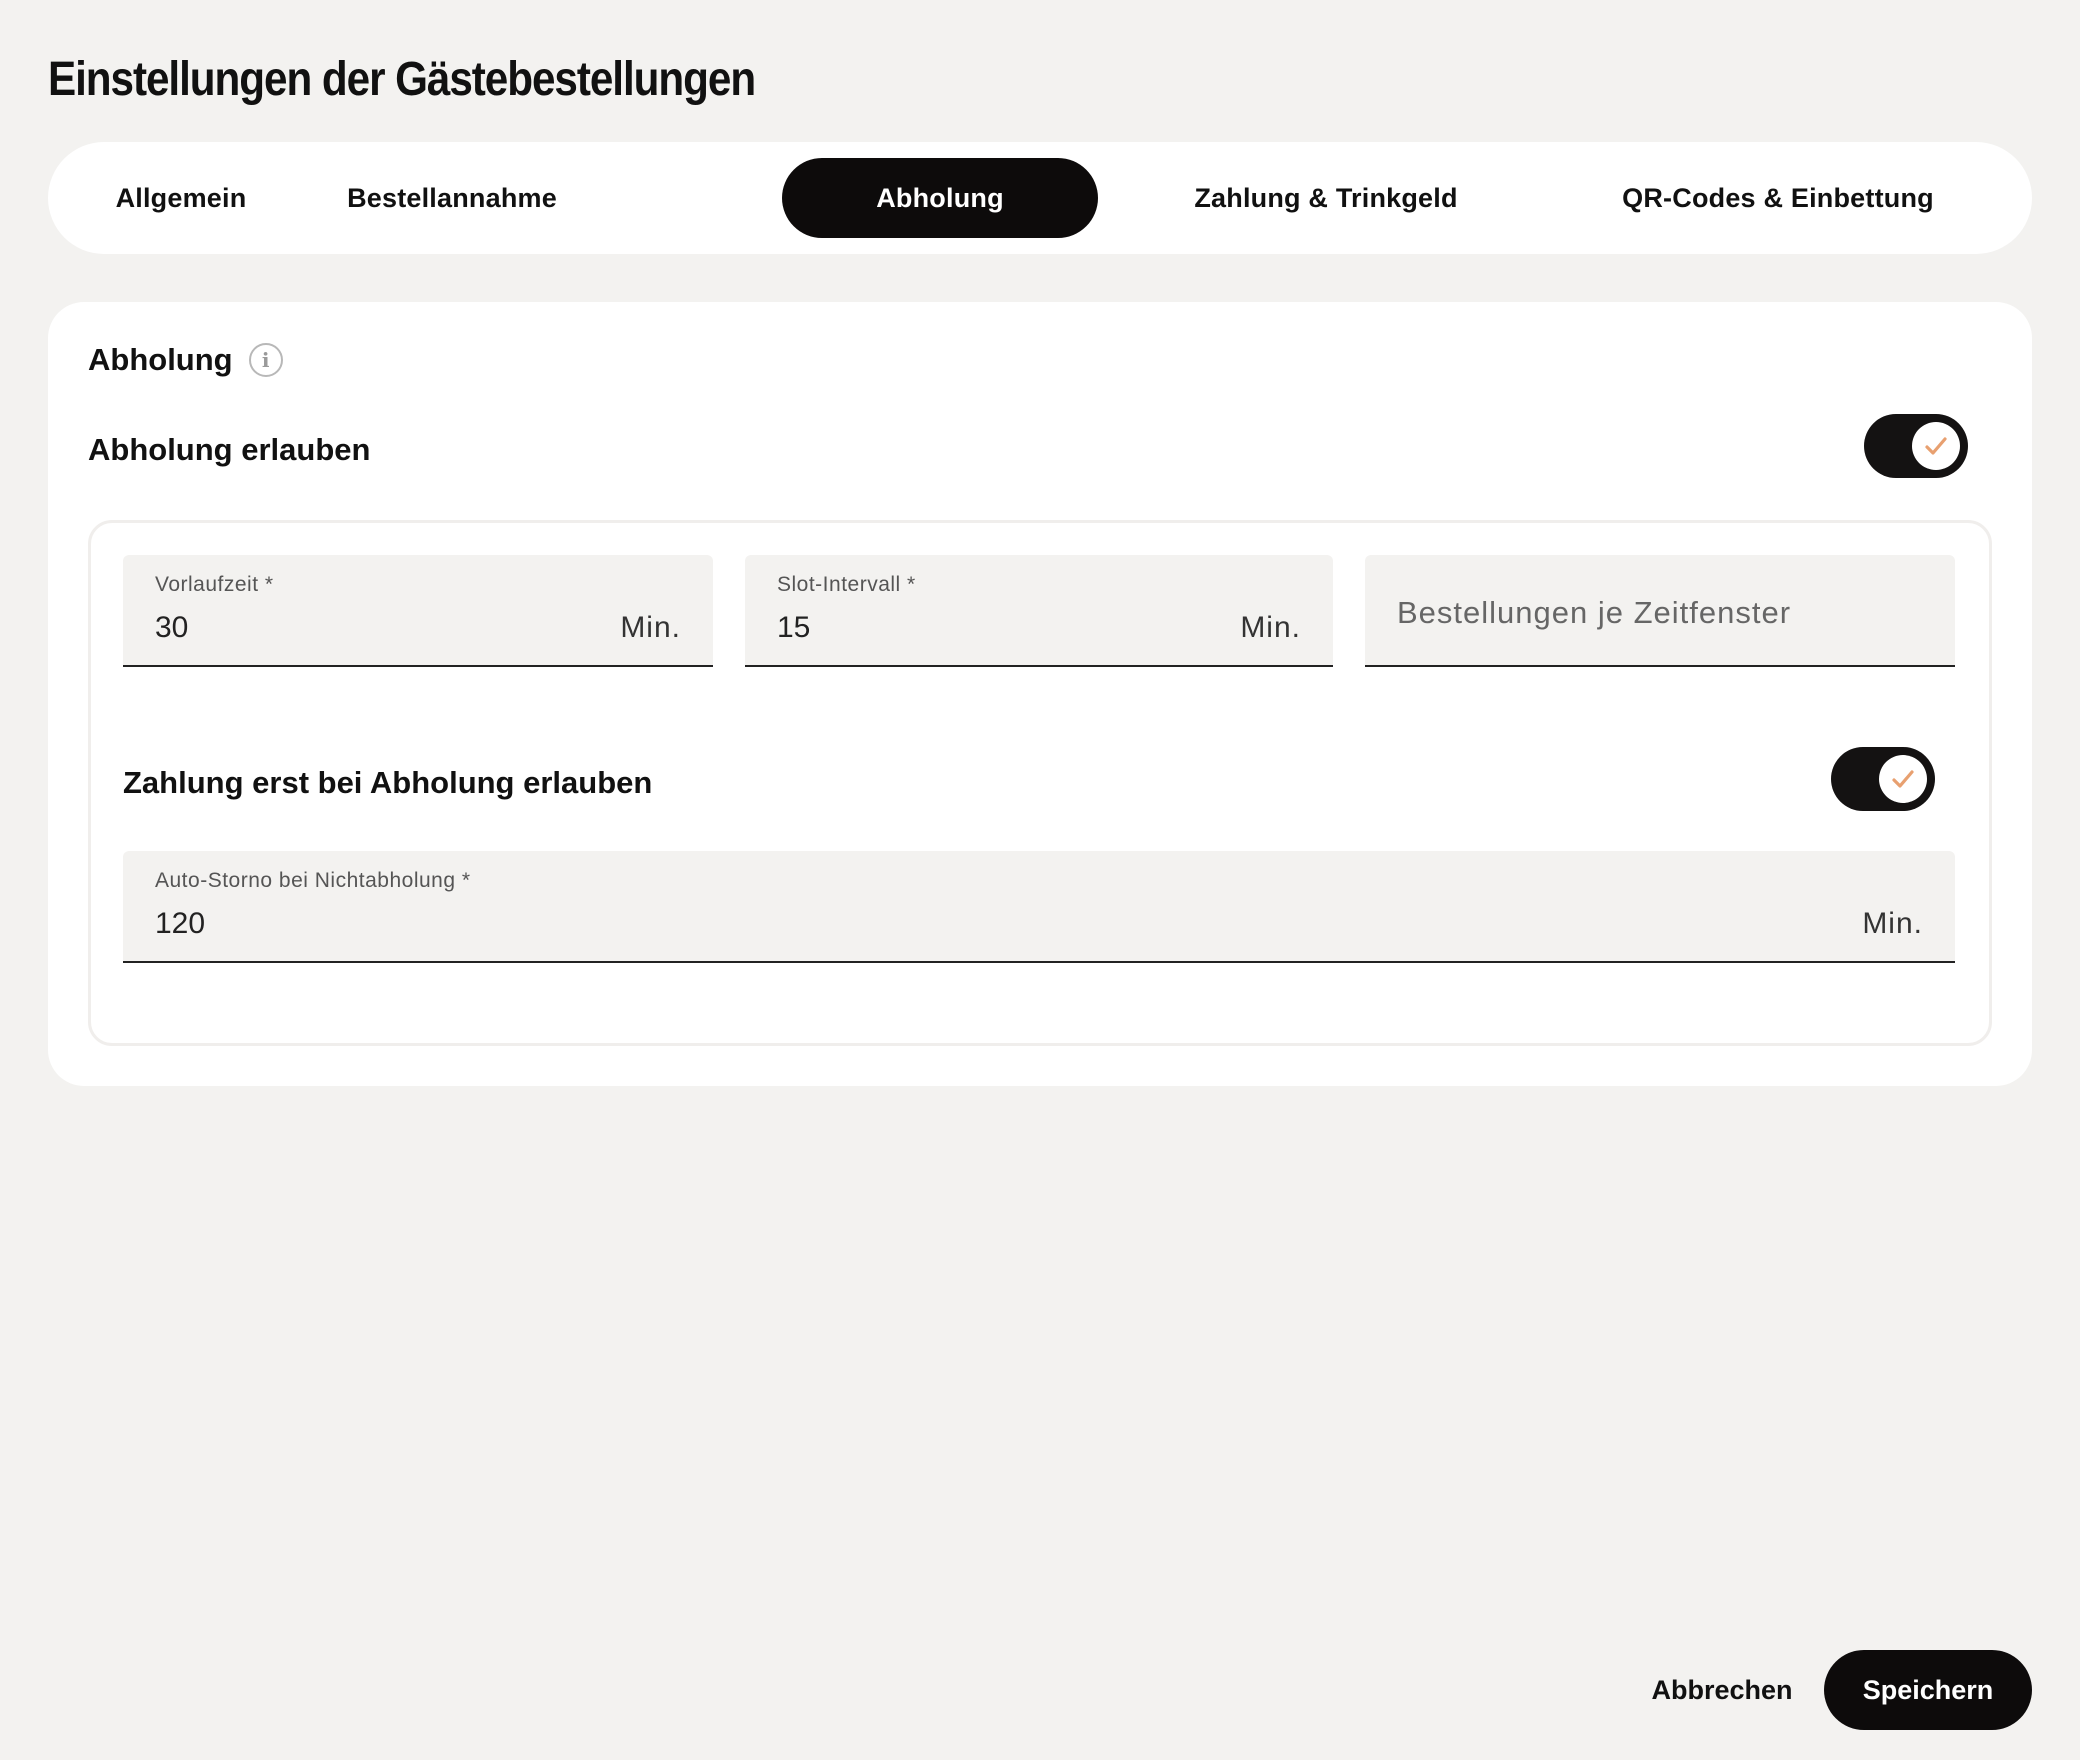  I want to click on dialog-title: Einstellungen der Gästebestellungen, so click(402, 79).